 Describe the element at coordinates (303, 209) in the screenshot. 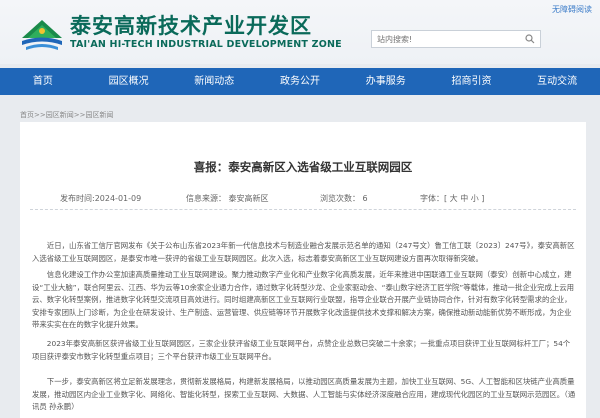

I see `meta-divider` at that location.